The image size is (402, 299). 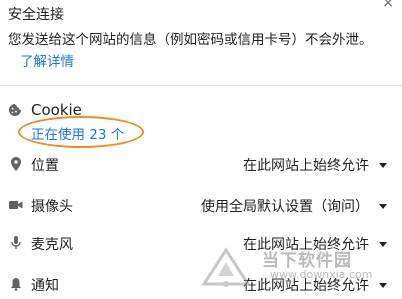 I want to click on divider, so click(x=201, y=85).